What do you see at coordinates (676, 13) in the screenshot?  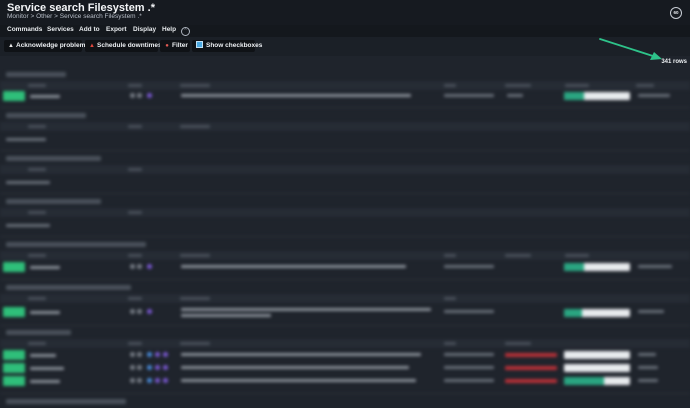 I see `refresh-counter-badge: 60` at bounding box center [676, 13].